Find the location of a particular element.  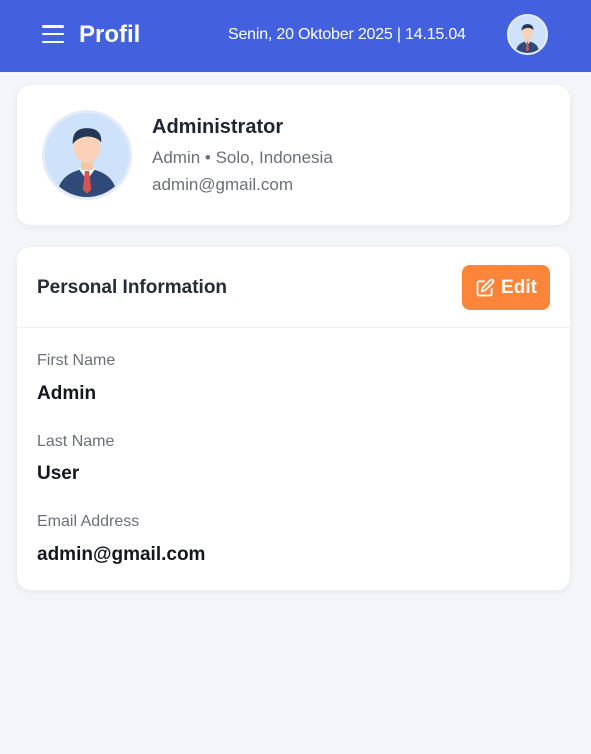

last-name-label: Last Name is located at coordinates (76, 441).